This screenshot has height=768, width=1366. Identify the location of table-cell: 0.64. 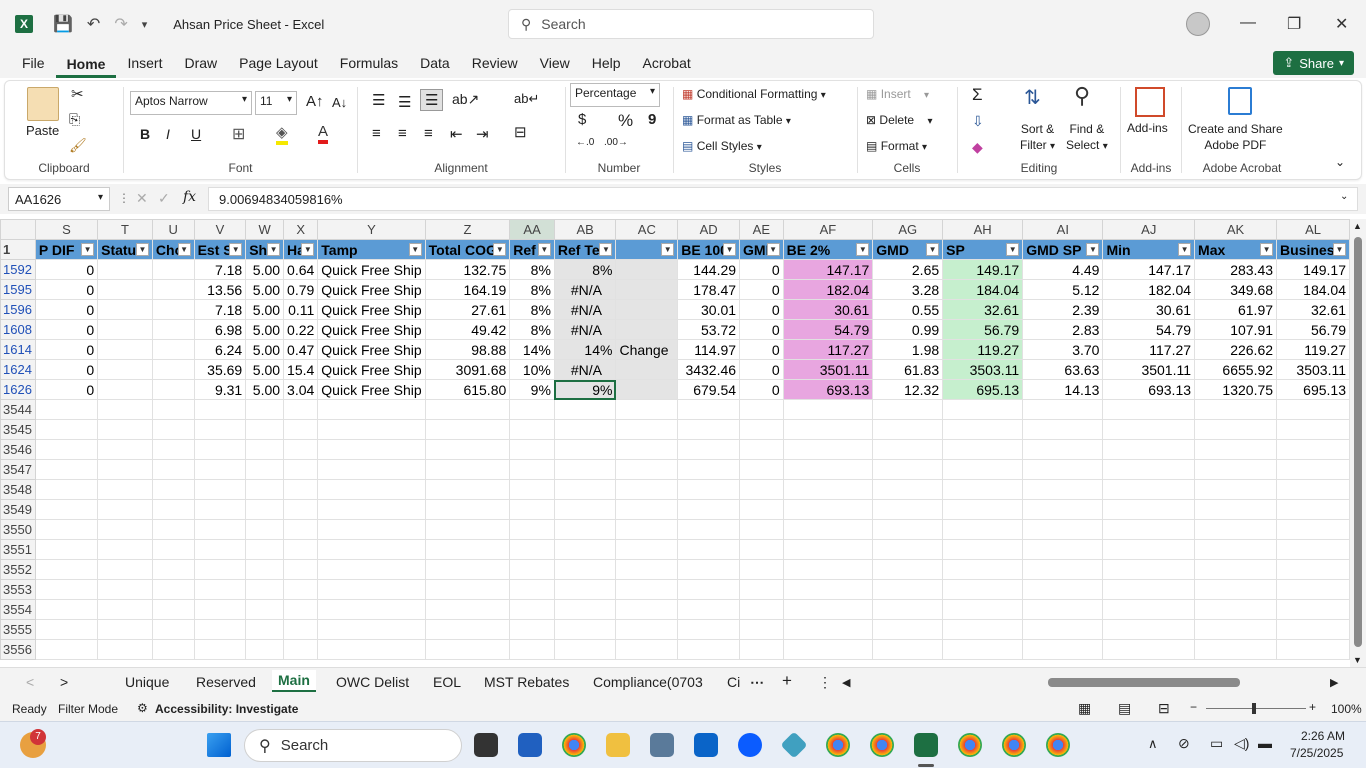
(301, 269).